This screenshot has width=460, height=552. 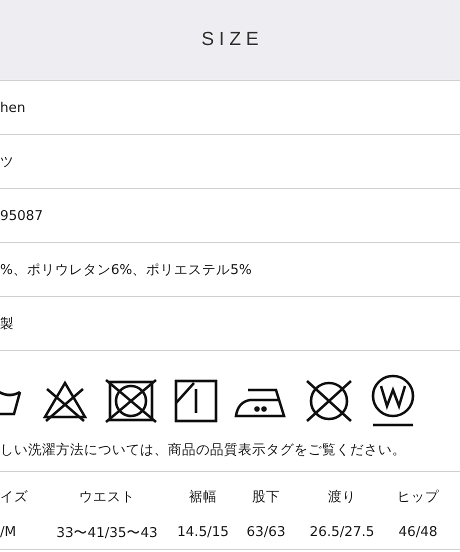 I want to click on circled-w-icon, so click(x=393, y=401).